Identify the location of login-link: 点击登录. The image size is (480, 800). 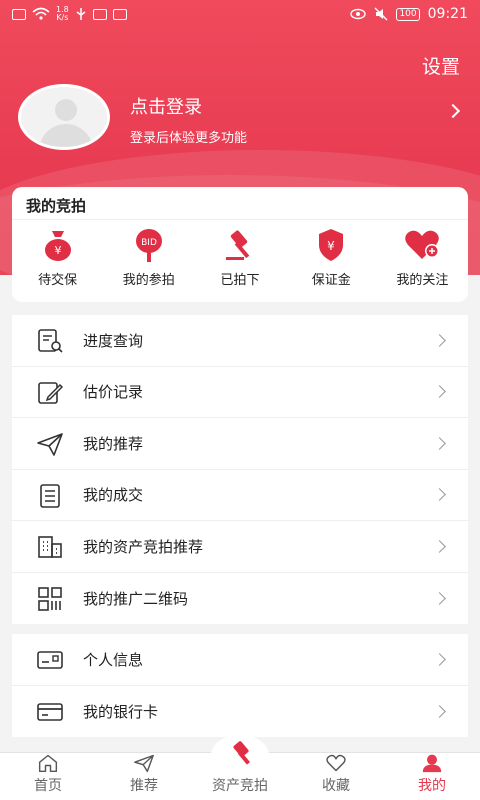
(166, 106).